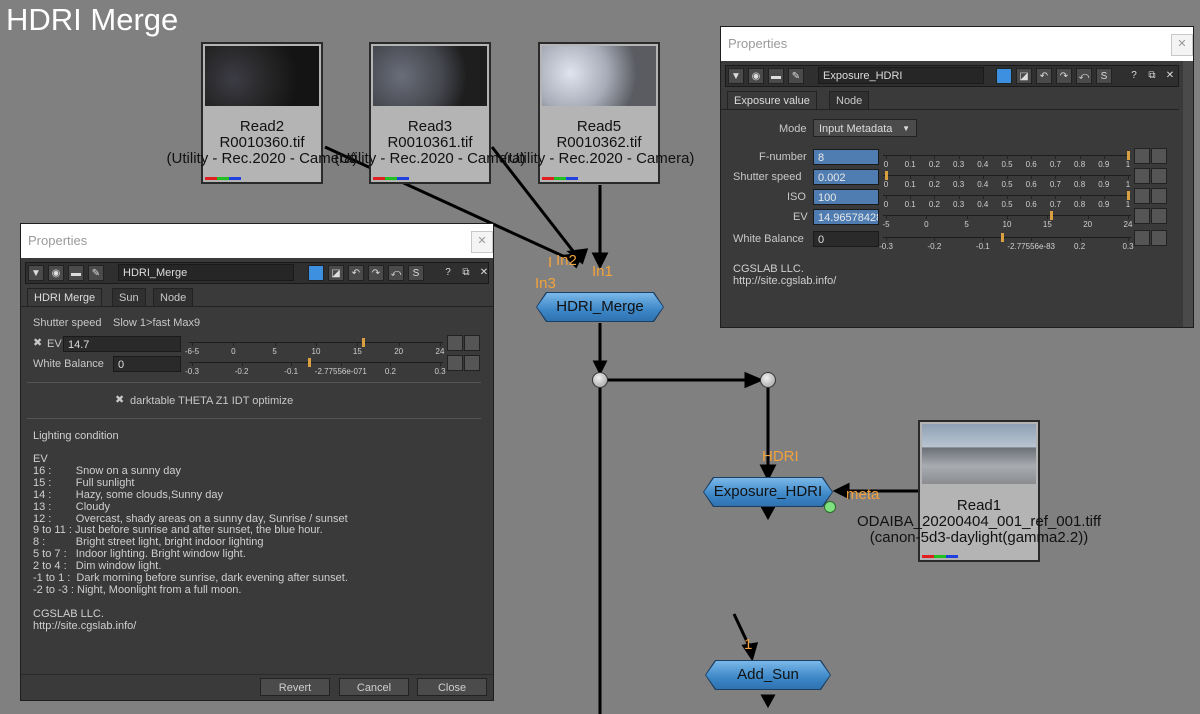  What do you see at coordinates (314, 348) in the screenshot?
I see `ev-slider: -6-5 0 5 10 15 20 24` at bounding box center [314, 348].